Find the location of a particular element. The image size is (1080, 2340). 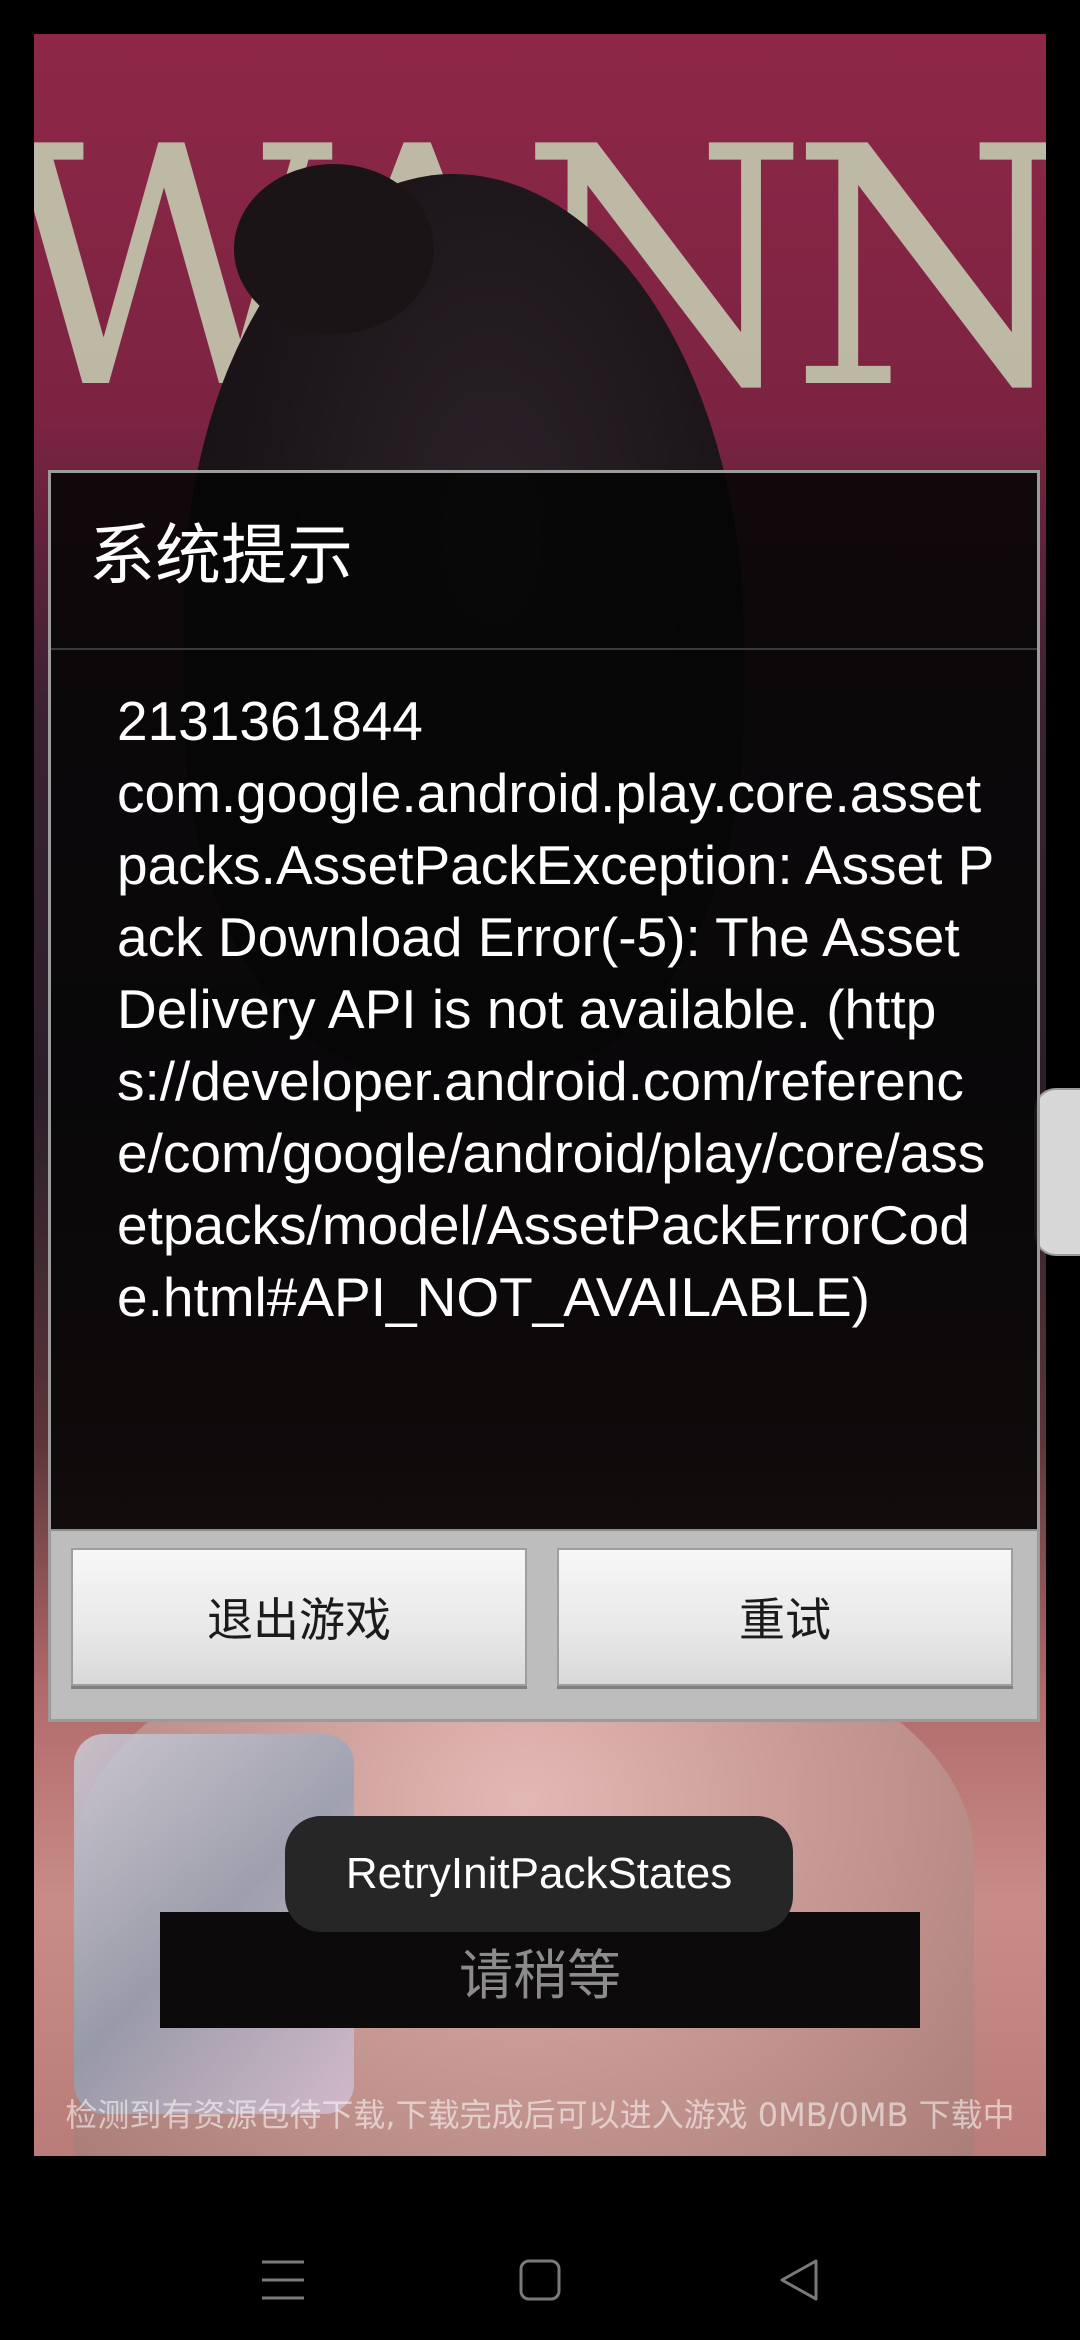

dialog-button-bar: 退出游戏 重试 is located at coordinates (544, 1624).